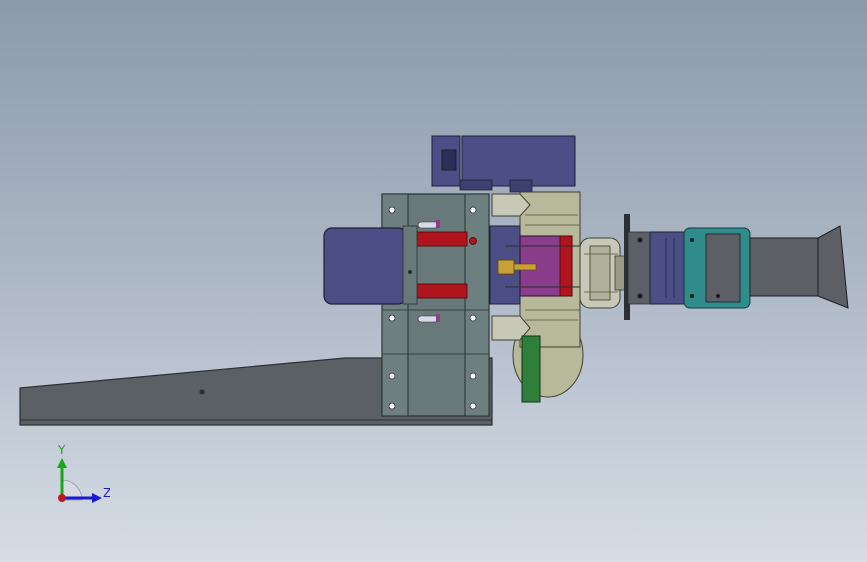  I want to click on z-axis-label: Z, so click(106, 493).